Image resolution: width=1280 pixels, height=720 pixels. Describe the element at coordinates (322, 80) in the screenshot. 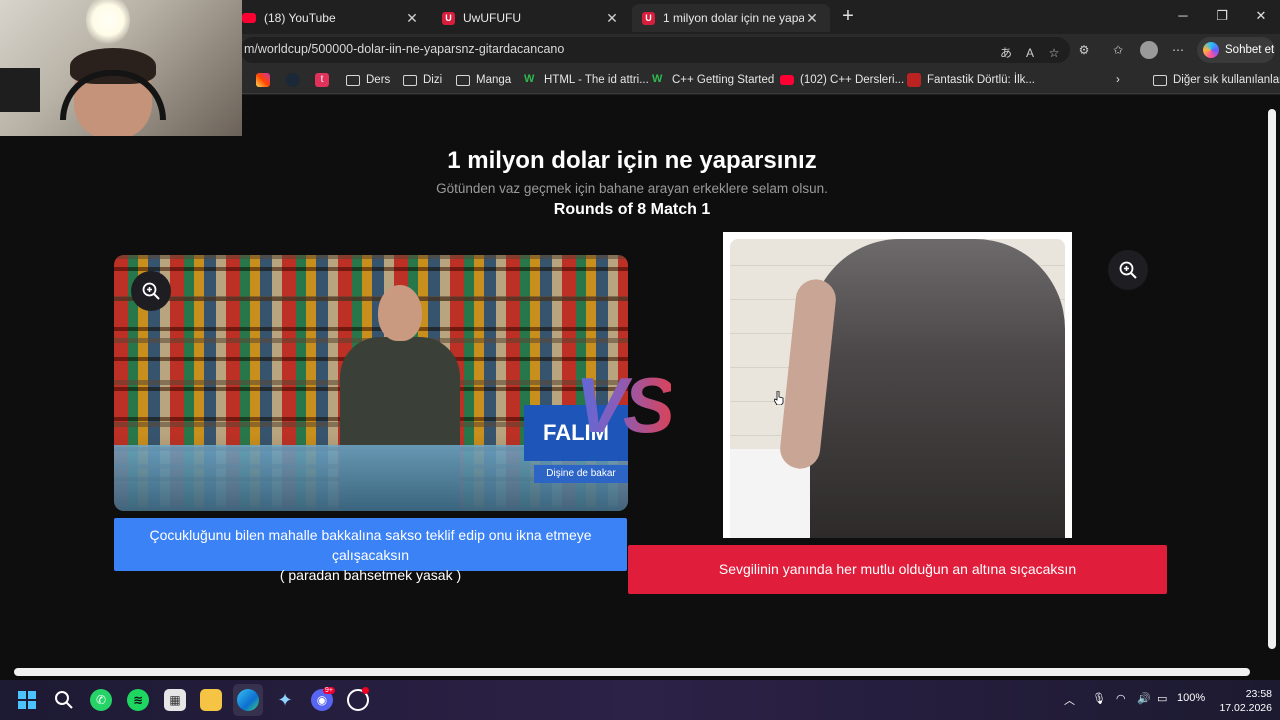

I see `tumblr-icon: t` at that location.